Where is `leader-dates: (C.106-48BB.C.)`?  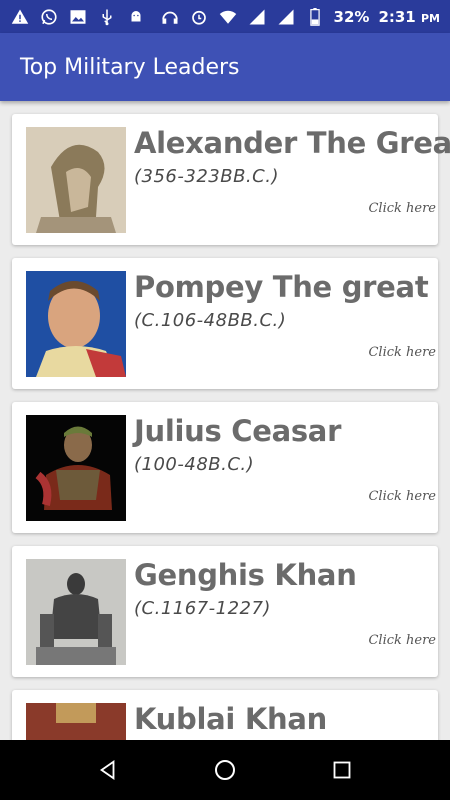
leader-dates: (C.106-48BB.C.) is located at coordinates (210, 320).